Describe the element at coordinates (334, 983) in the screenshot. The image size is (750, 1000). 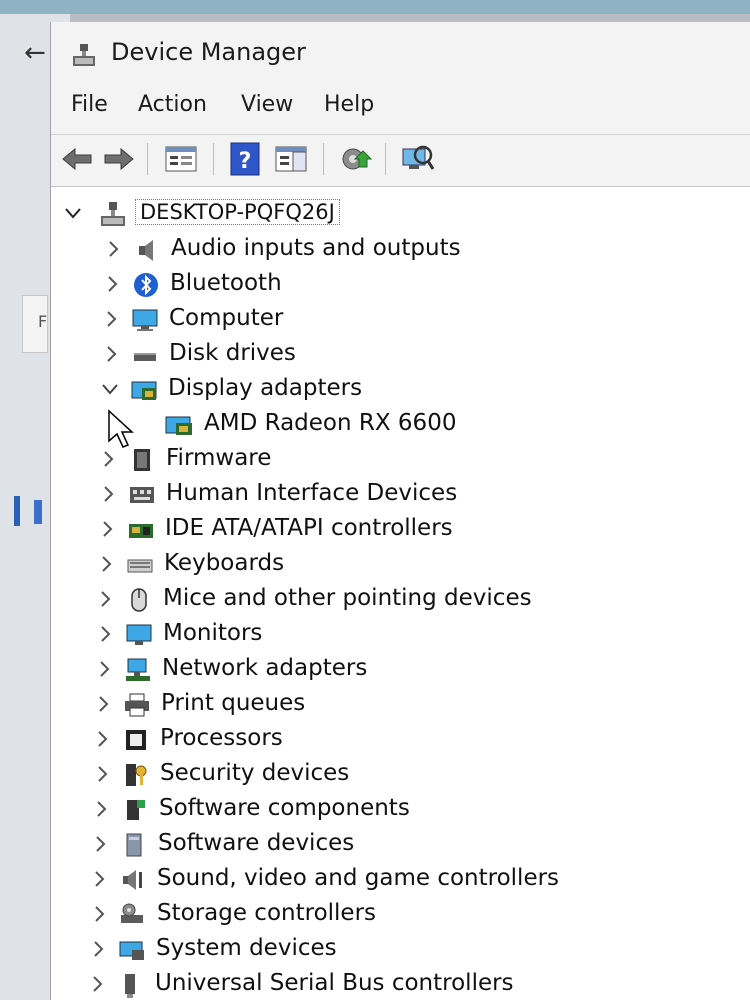
I see `tree-category-label: Universal Serial Bus controllers` at that location.